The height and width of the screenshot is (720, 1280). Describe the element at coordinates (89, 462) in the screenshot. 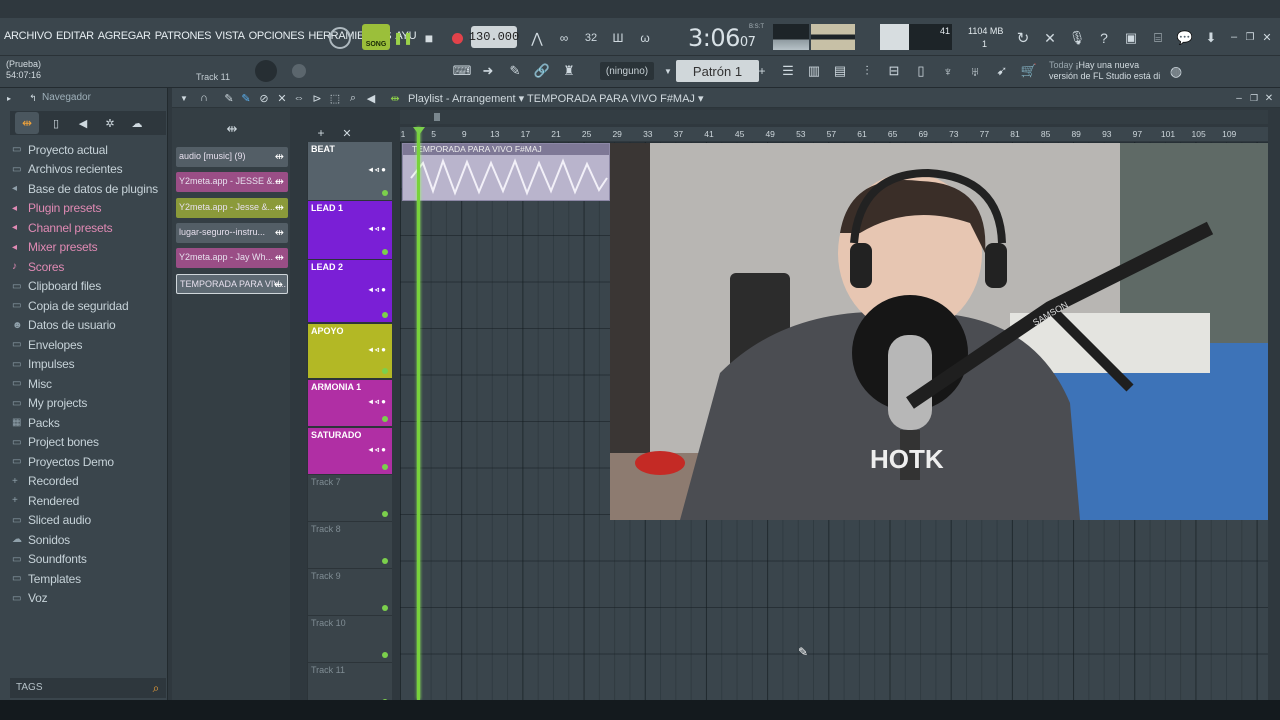

I see `browser-item: ▭ Proyectos Demo` at that location.